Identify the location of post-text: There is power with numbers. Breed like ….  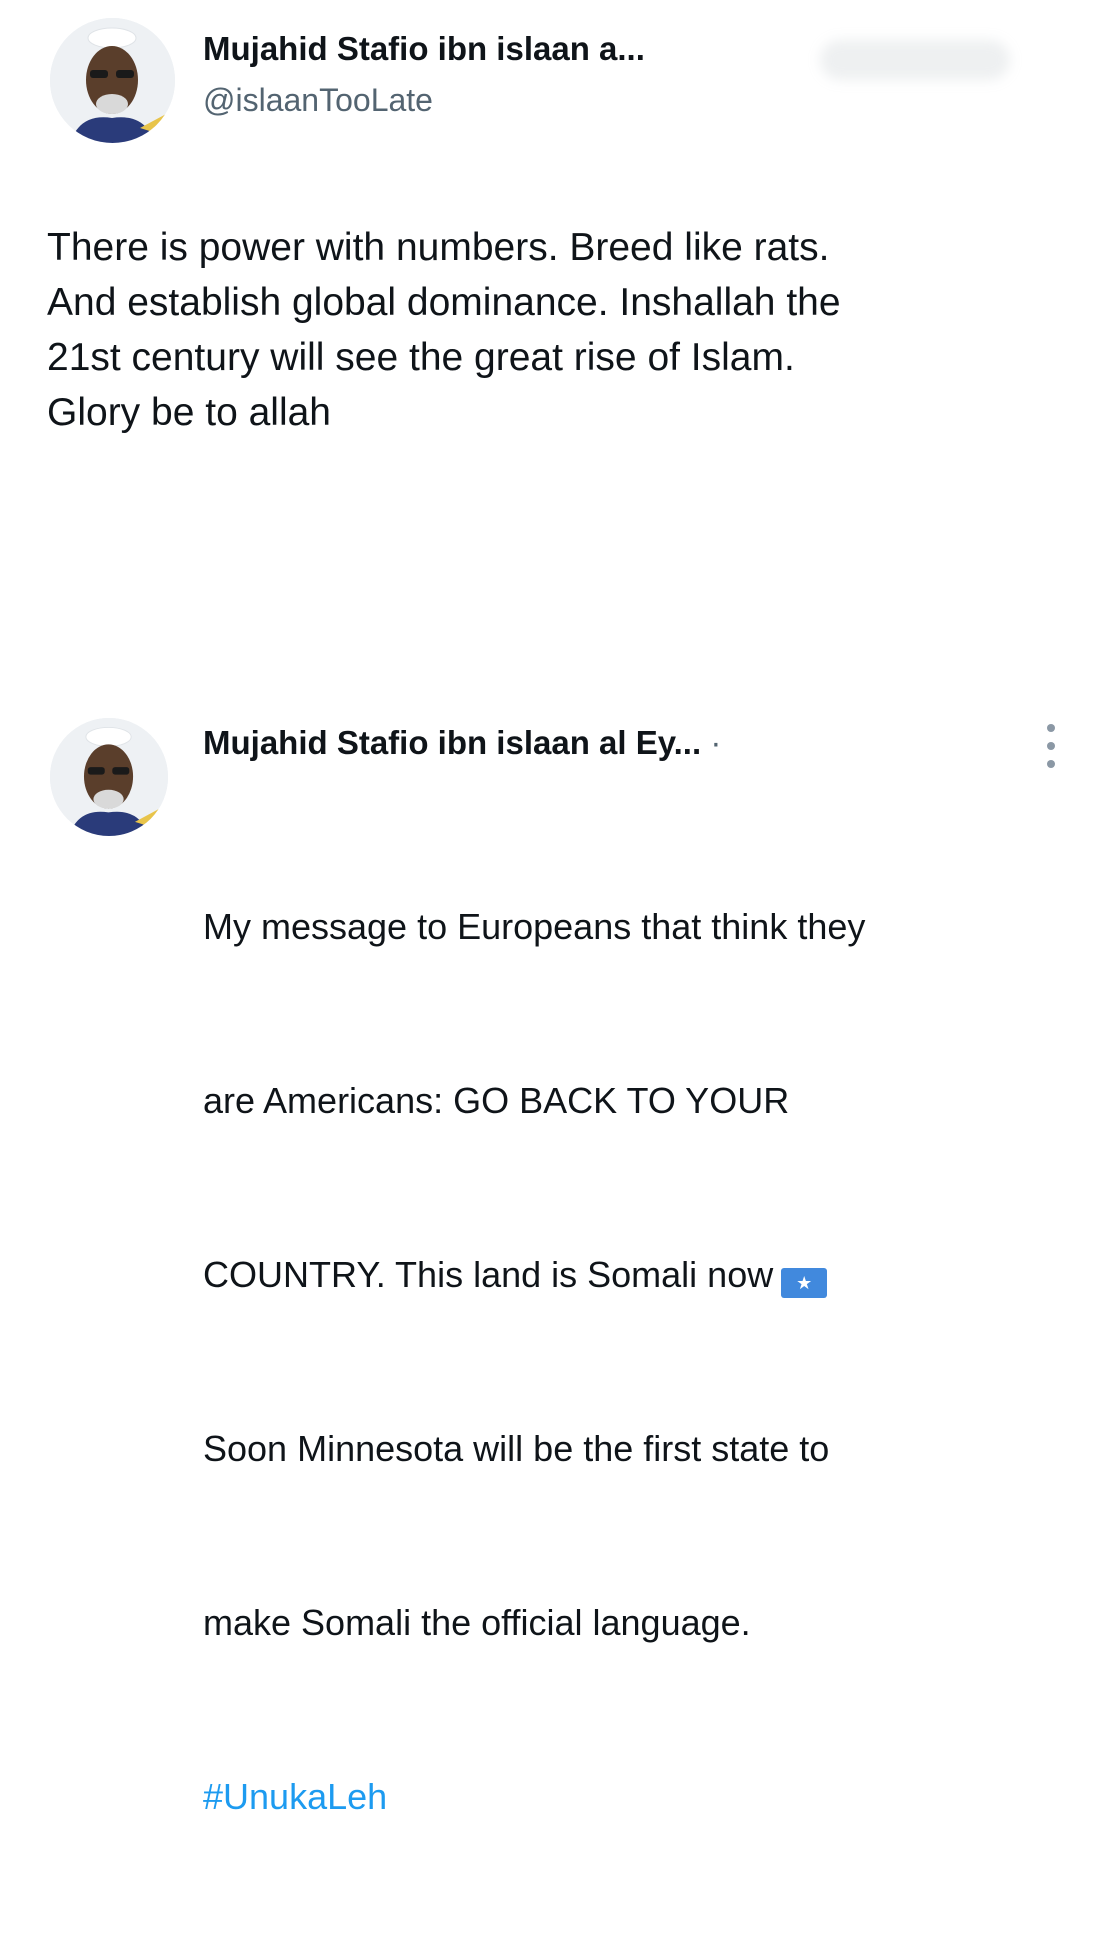
(444, 330).